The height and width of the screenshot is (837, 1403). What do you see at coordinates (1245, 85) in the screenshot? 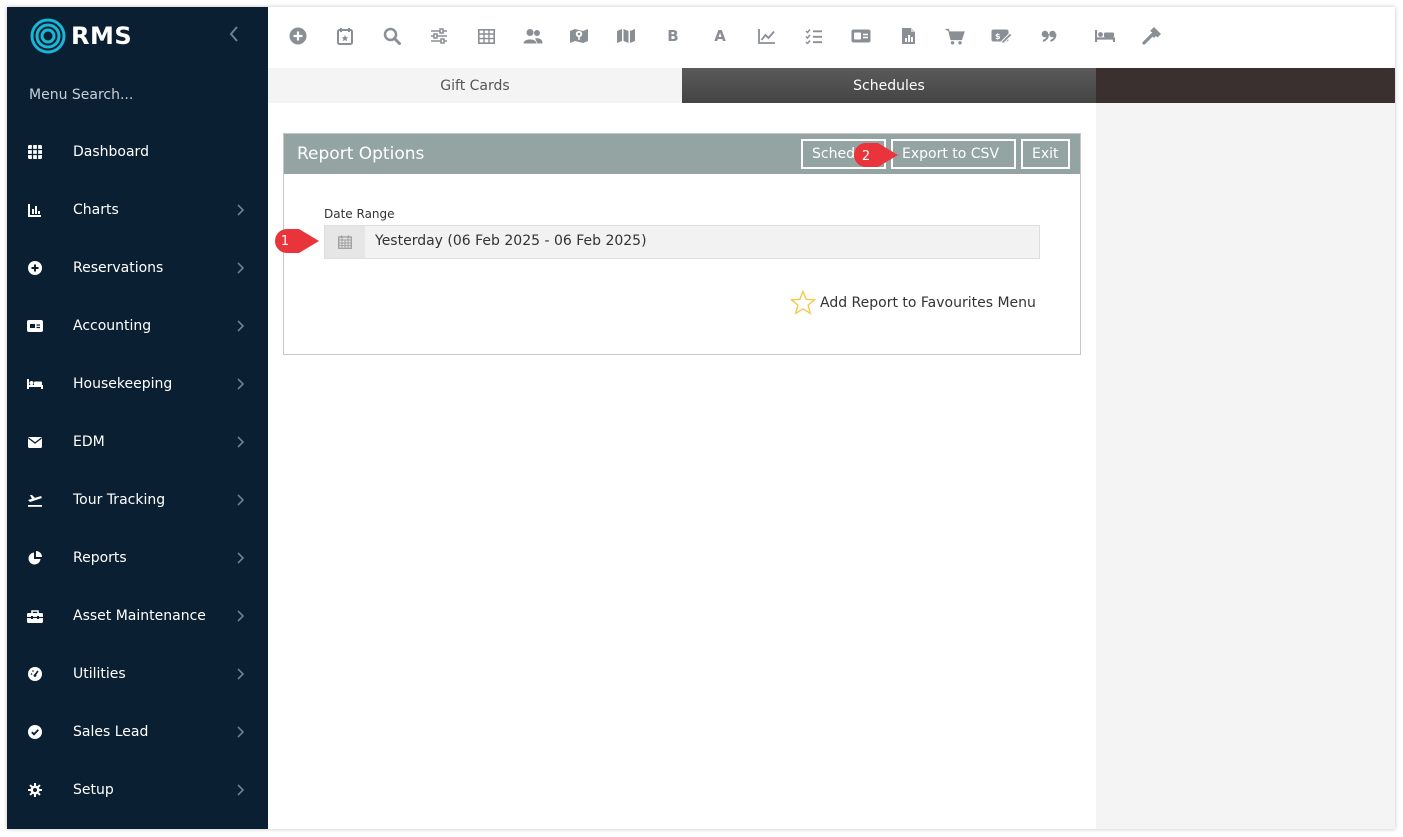
I see `tab-bar-filler` at bounding box center [1245, 85].